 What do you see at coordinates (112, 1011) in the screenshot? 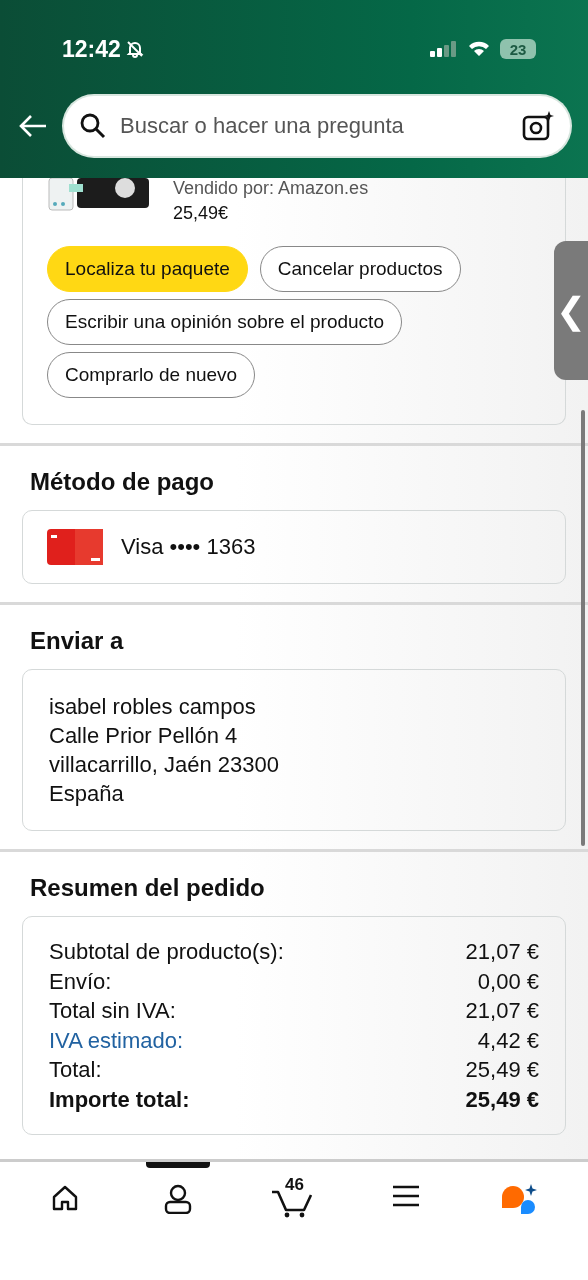
I see `summary-label: Total sin IVA:` at bounding box center [112, 1011].